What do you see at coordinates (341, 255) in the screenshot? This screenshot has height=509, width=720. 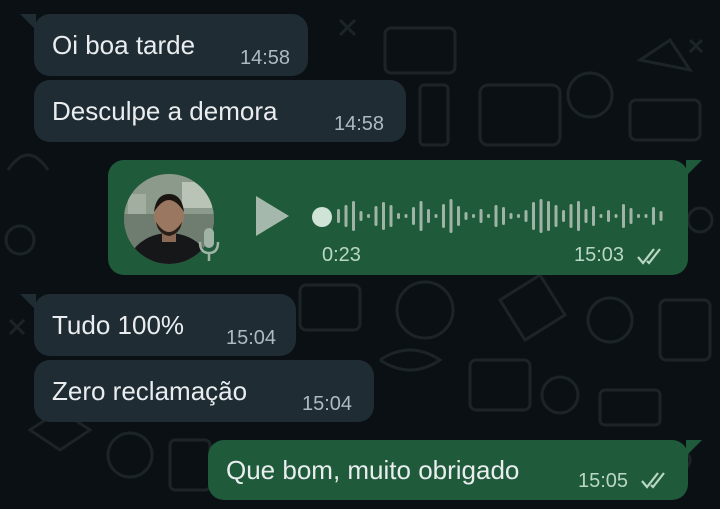 I see `voice-duration: 0:23` at bounding box center [341, 255].